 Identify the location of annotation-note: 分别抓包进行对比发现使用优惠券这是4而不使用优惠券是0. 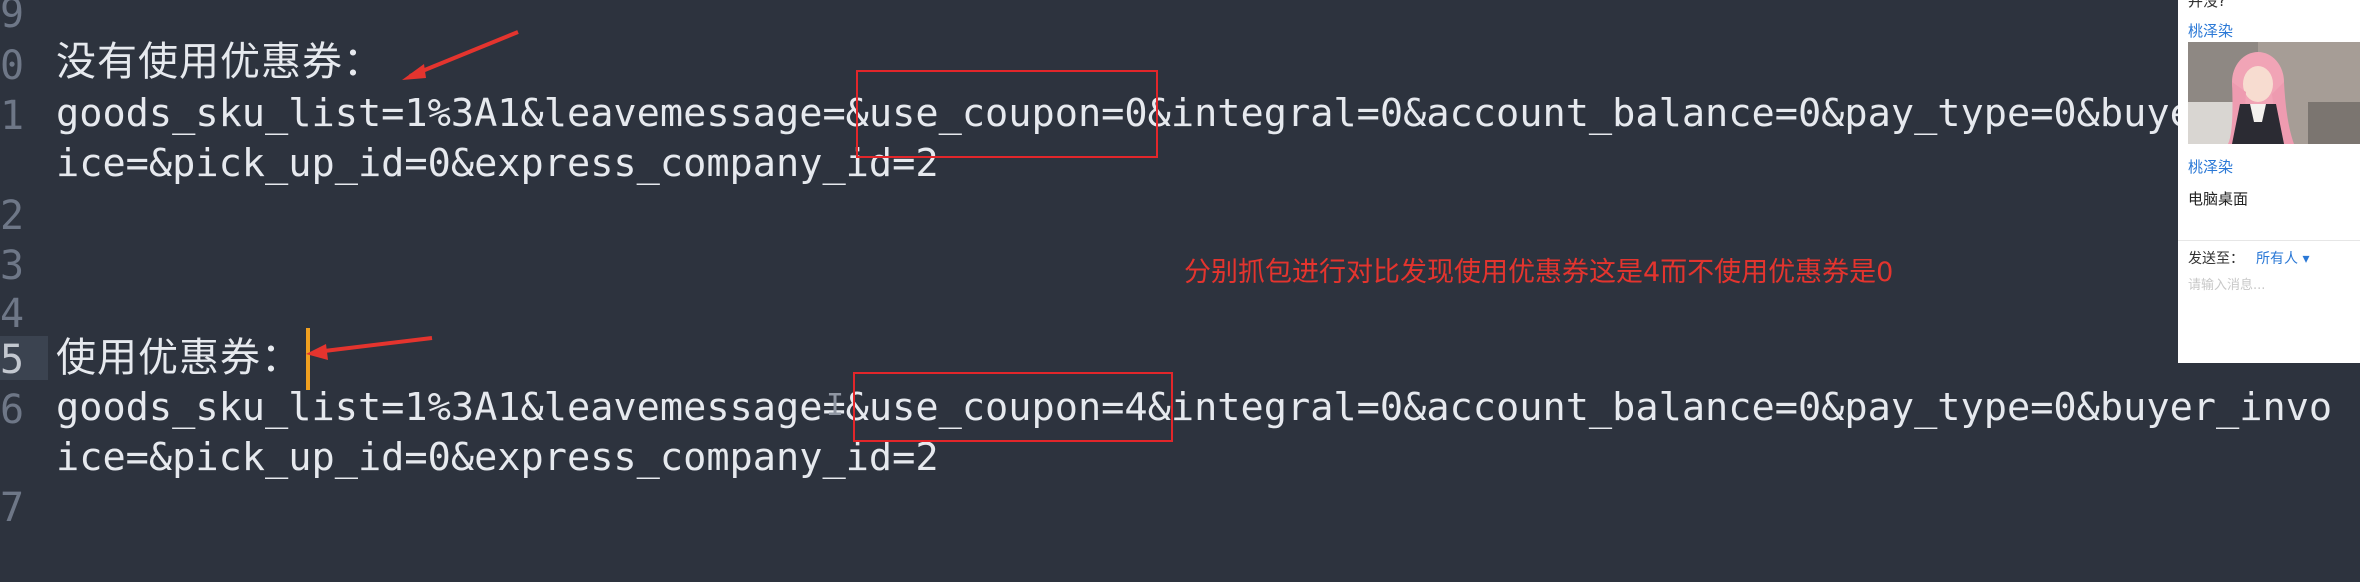
(1539, 272).